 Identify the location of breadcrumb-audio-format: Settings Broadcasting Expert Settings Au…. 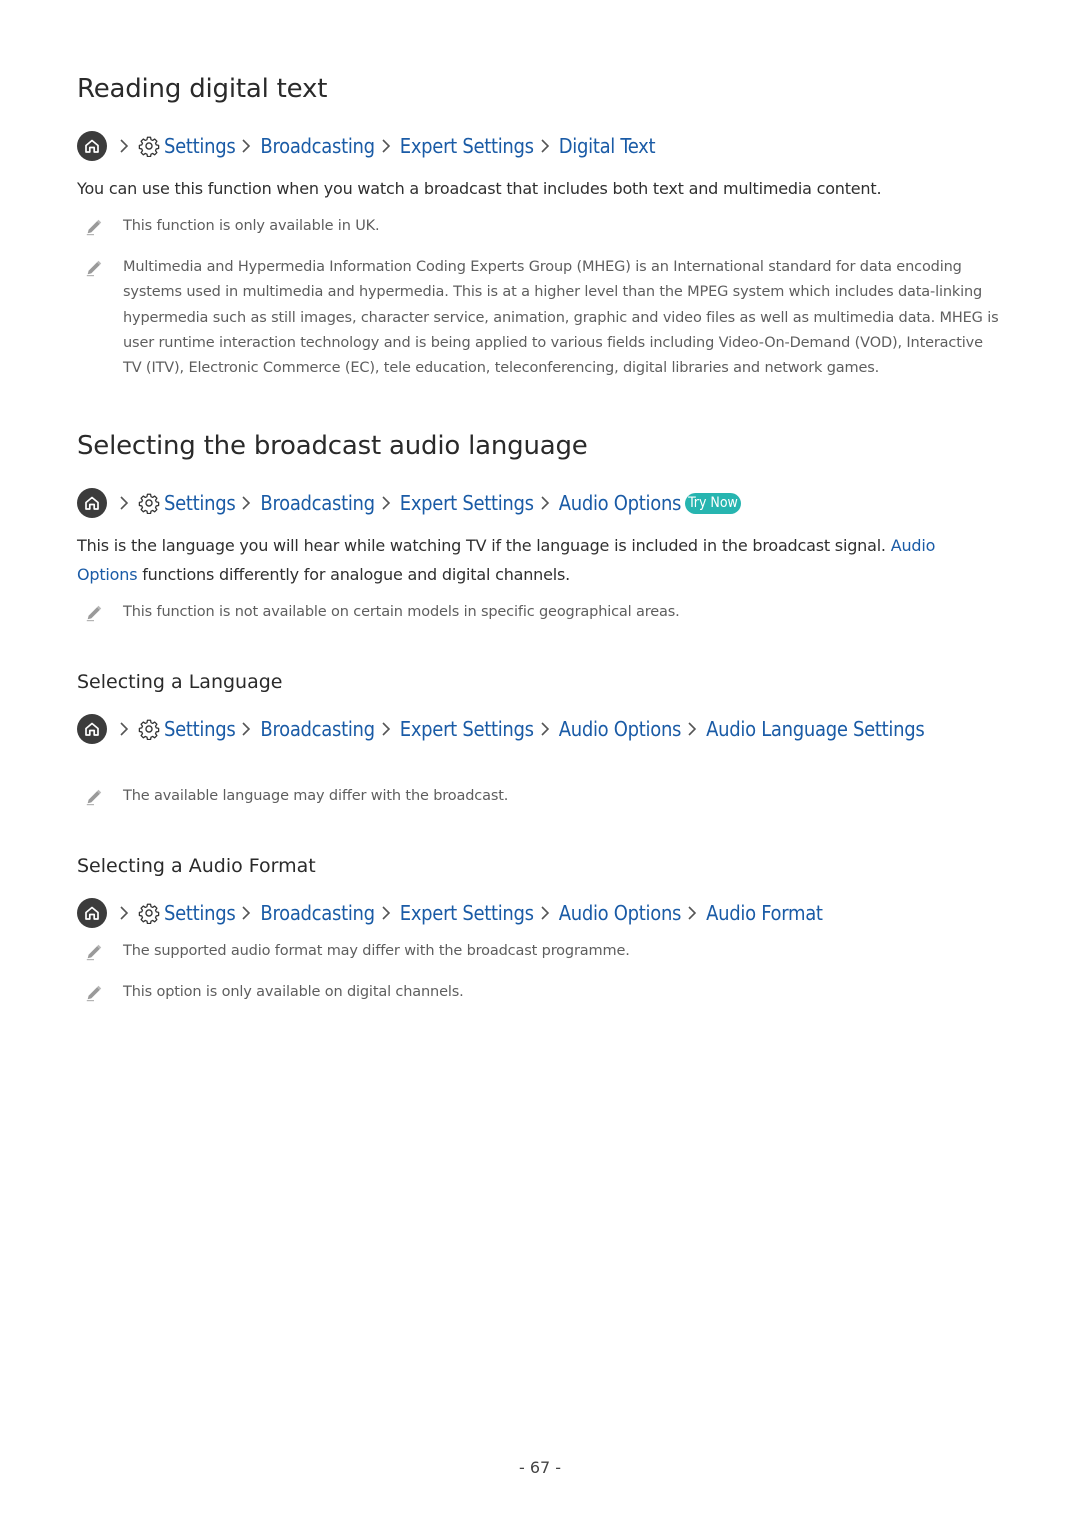
(450, 913).